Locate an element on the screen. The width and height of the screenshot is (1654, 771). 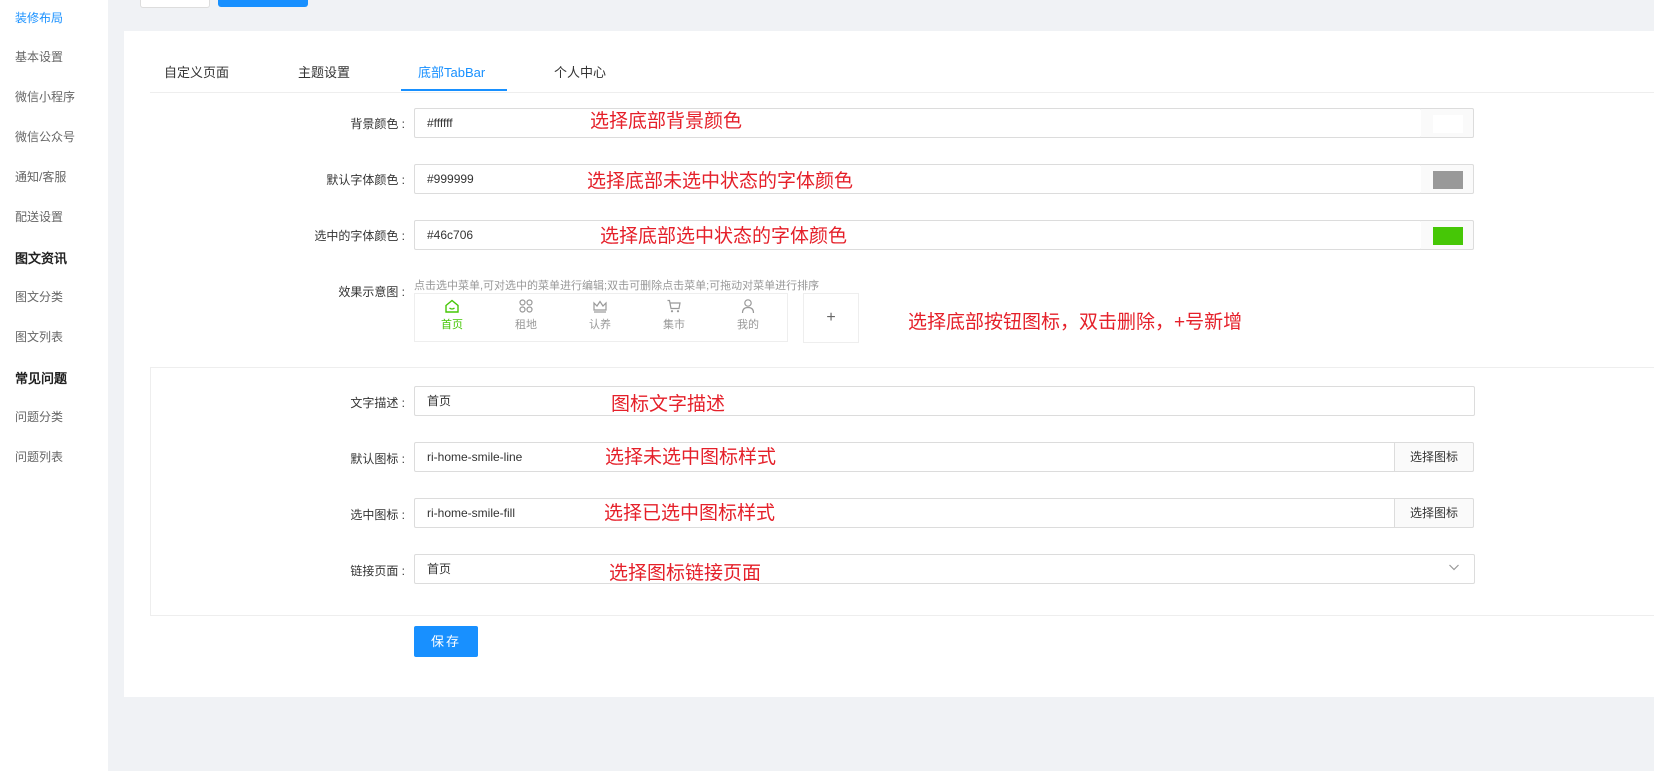
tabbar-item-rent: 租地 is located at coordinates (526, 315).